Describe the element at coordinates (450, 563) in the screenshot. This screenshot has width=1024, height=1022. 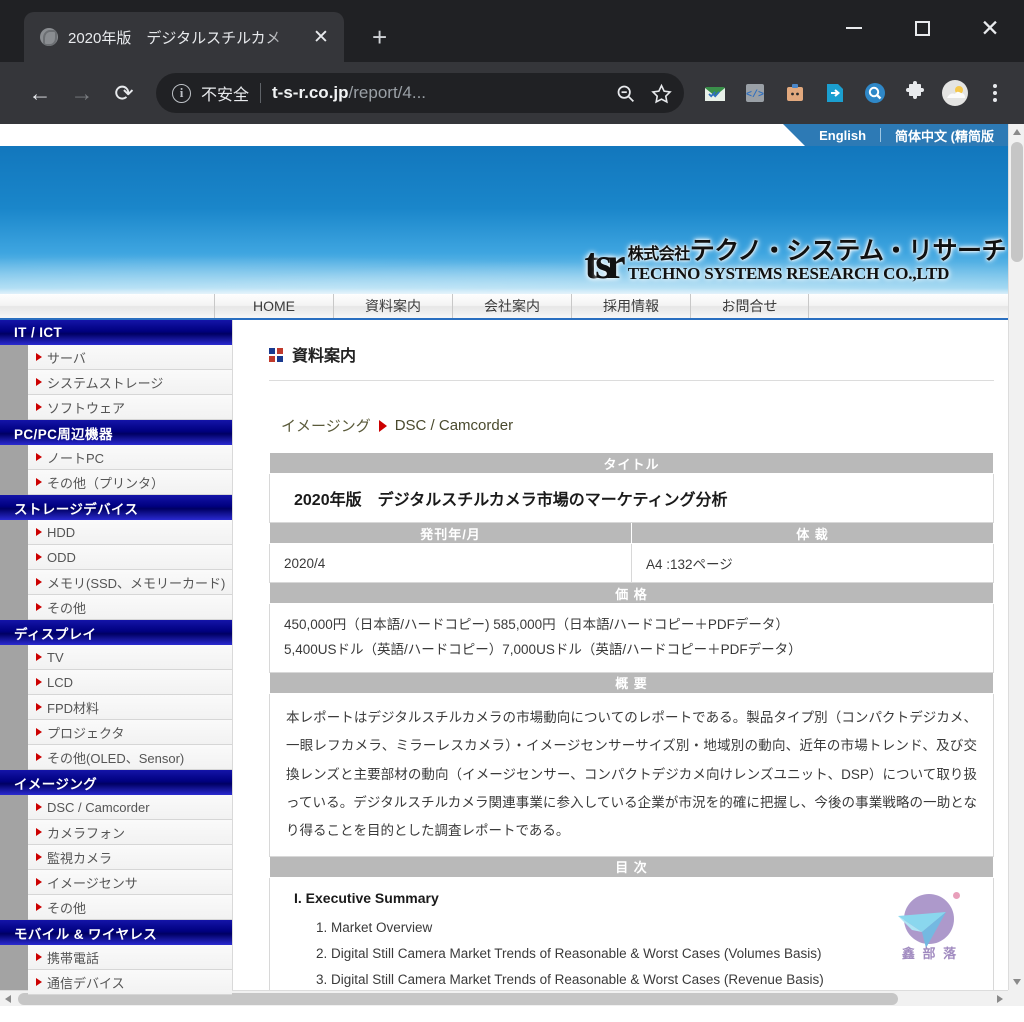
I see `report-pubdate: 2020/4` at that location.